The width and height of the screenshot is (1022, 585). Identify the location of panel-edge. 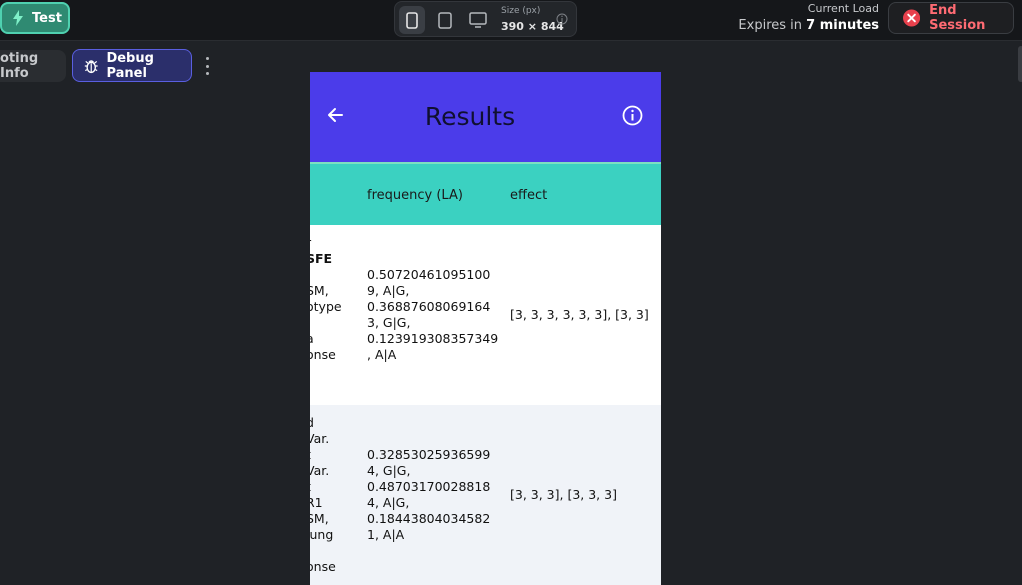
(1020, 64).